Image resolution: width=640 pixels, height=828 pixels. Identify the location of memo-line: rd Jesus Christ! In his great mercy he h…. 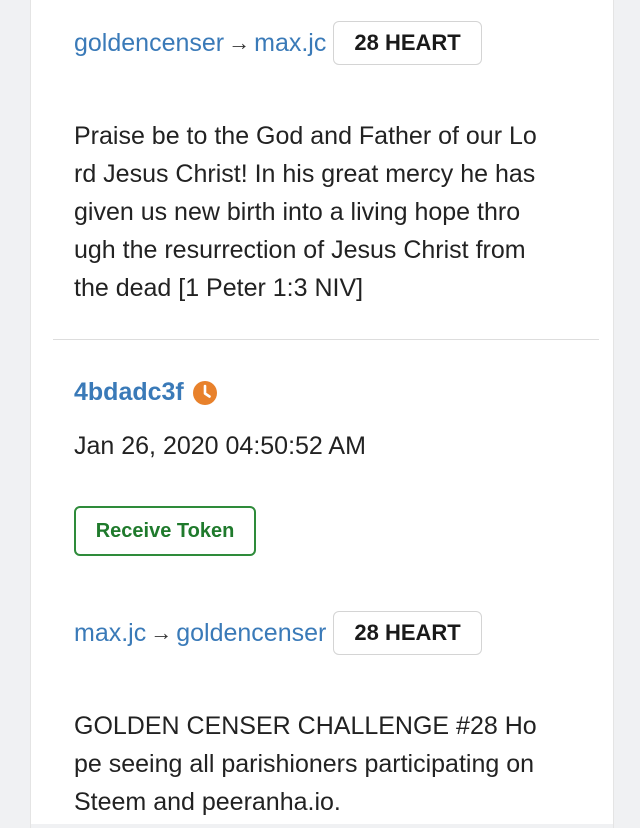
(305, 174).